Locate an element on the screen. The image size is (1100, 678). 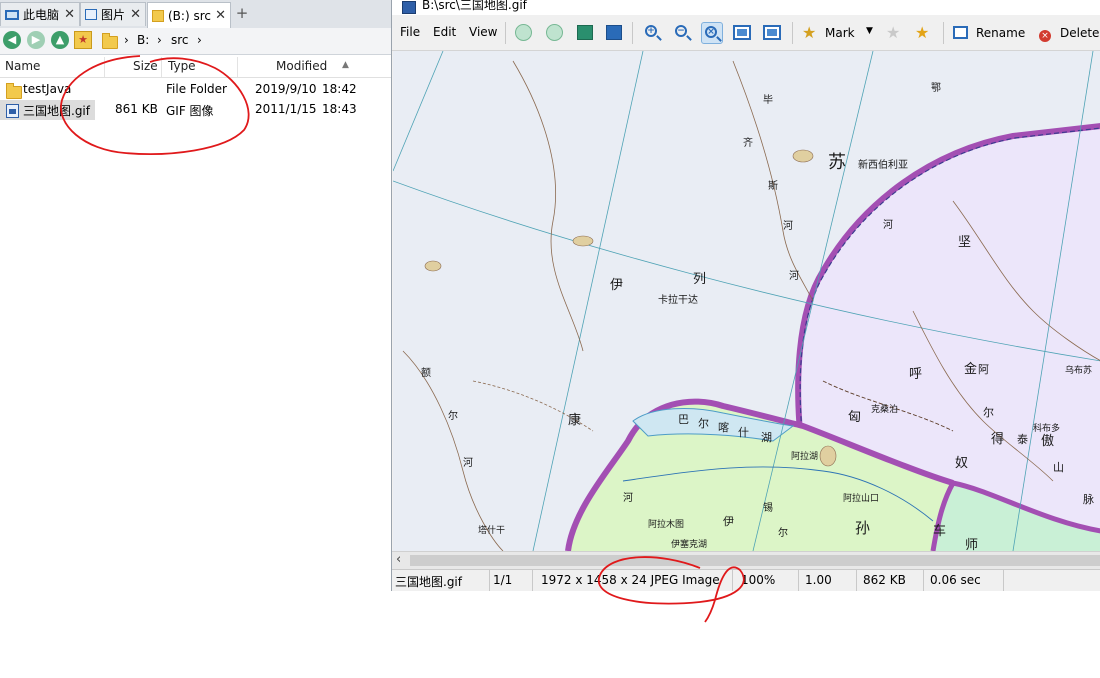
map-label: 卡拉干达 is located at coordinates (678, 299).